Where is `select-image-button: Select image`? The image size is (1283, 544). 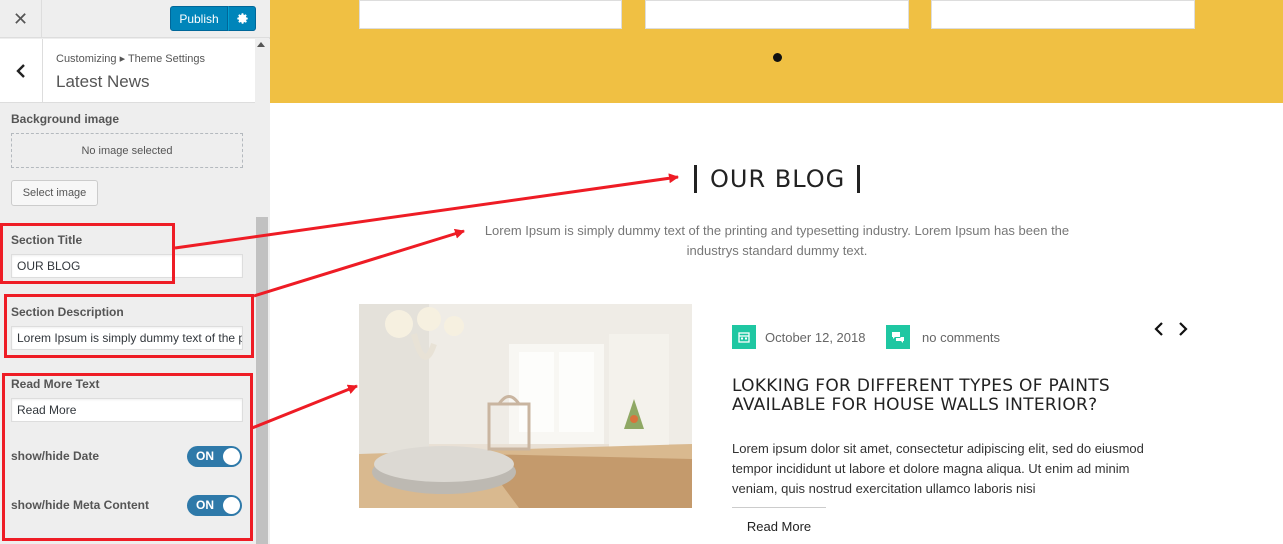
select-image-button: Select image is located at coordinates (54, 193).